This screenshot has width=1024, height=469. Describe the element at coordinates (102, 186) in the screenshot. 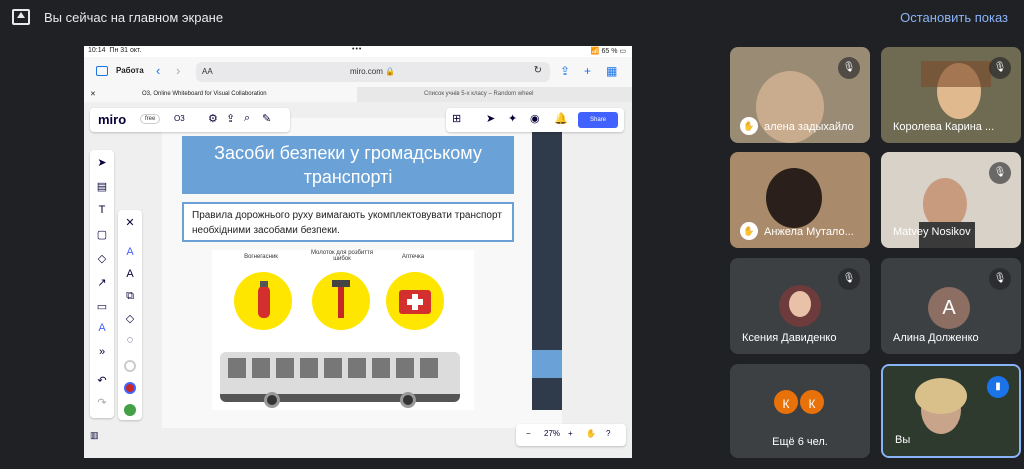

I see `templates-icon: ▤` at that location.